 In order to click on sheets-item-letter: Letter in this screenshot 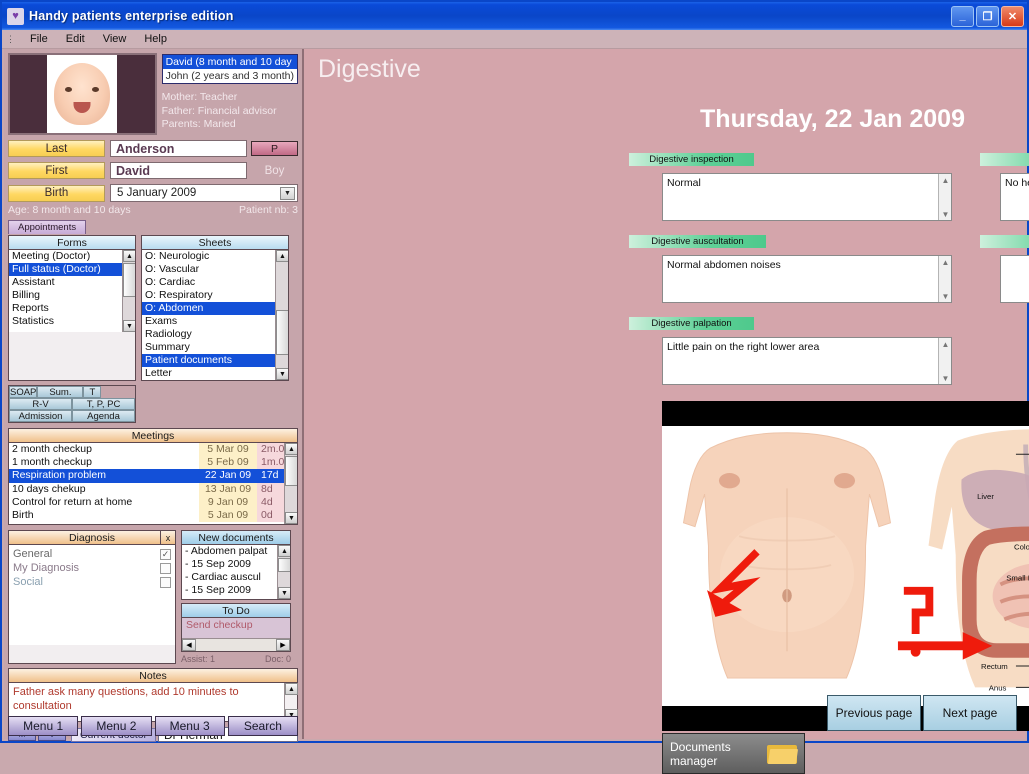, I will do `click(215, 373)`.